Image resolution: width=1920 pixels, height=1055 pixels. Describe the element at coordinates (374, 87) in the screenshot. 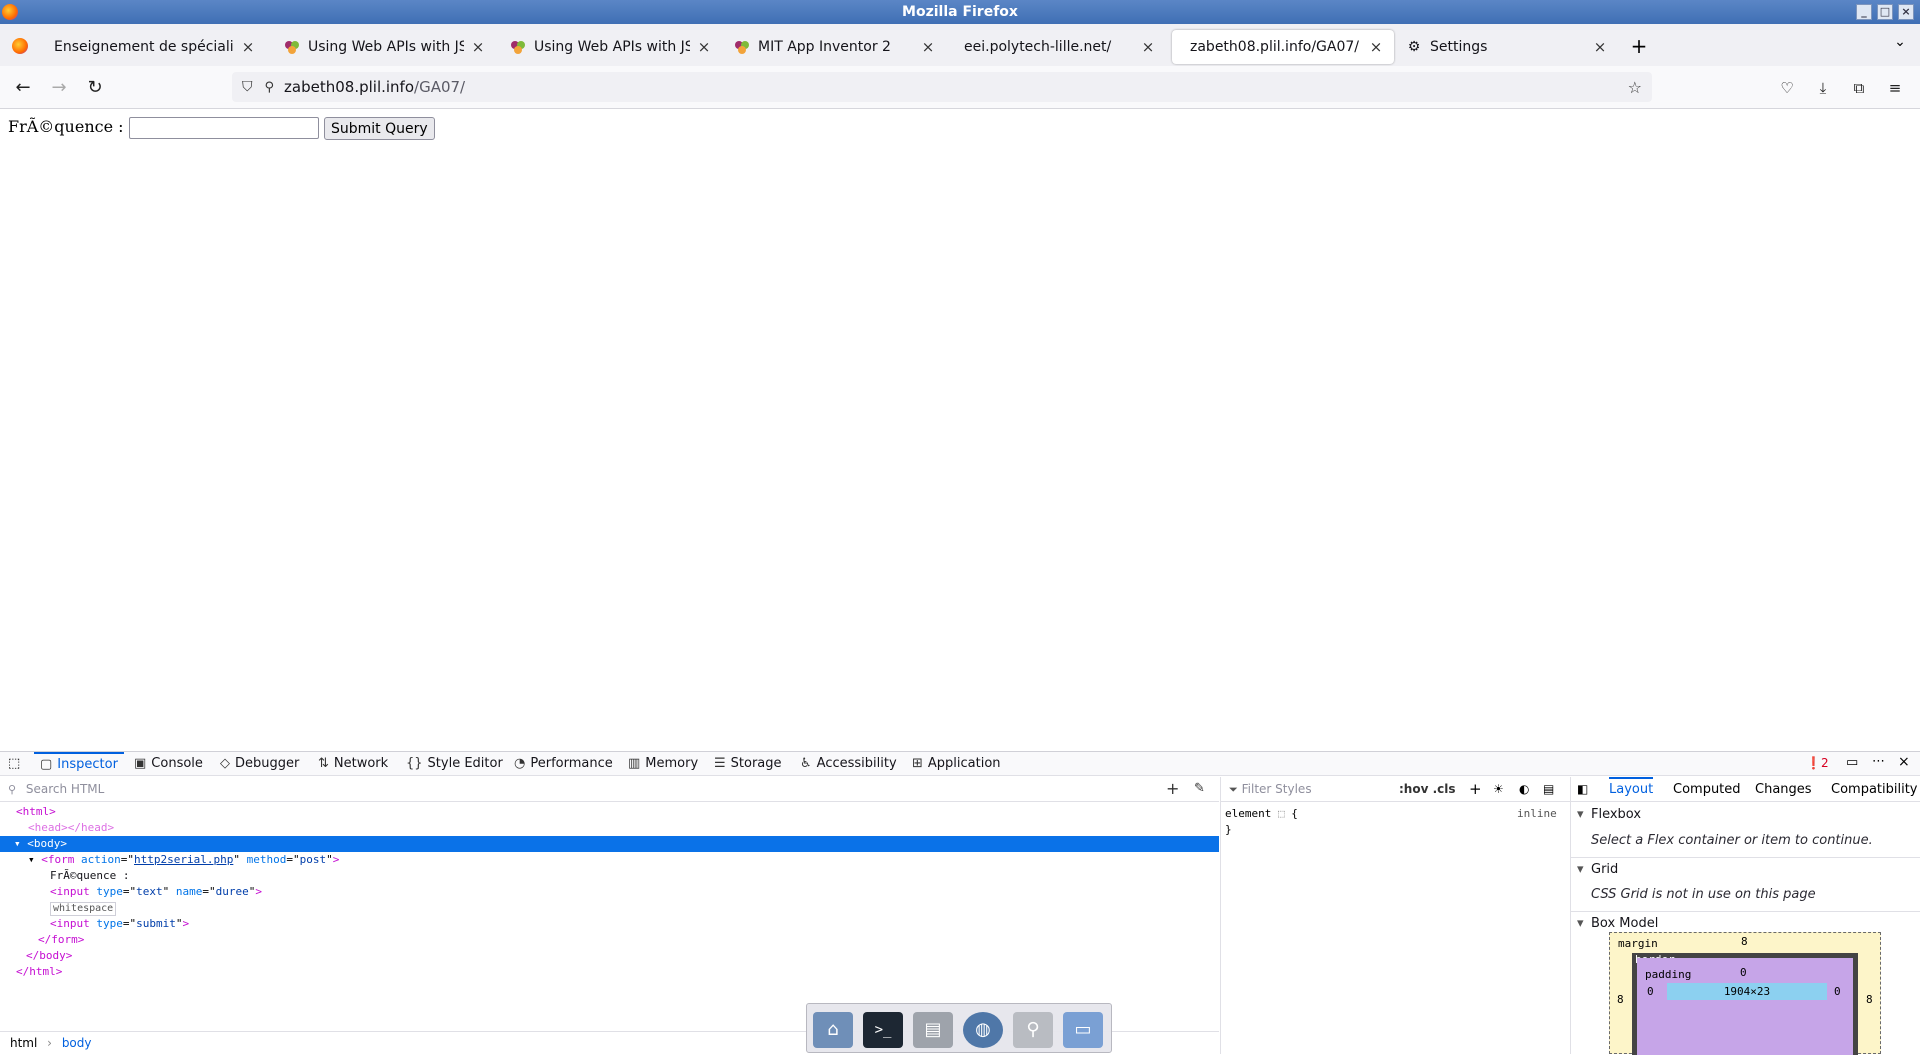

I see `url-text: zabeth08.plil.info/GA07/` at that location.